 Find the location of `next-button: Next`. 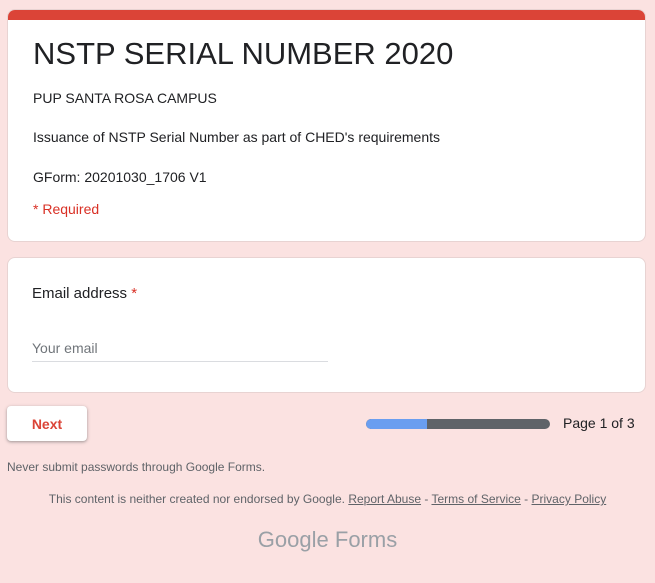

next-button: Next is located at coordinates (47, 423).